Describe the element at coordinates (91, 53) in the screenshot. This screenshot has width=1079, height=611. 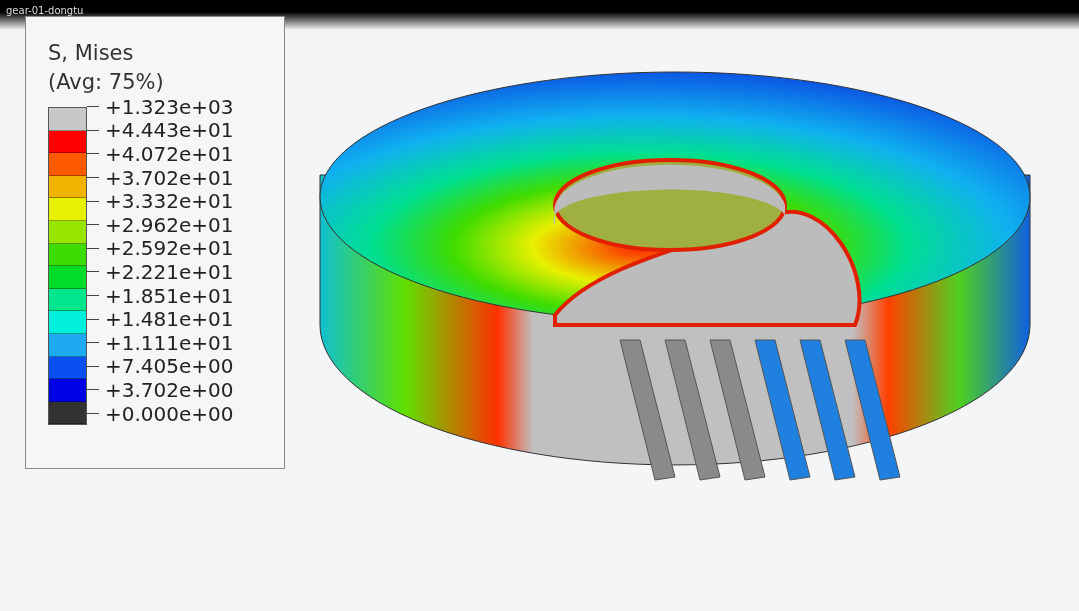
I see `legend-title: S, Mises` at that location.